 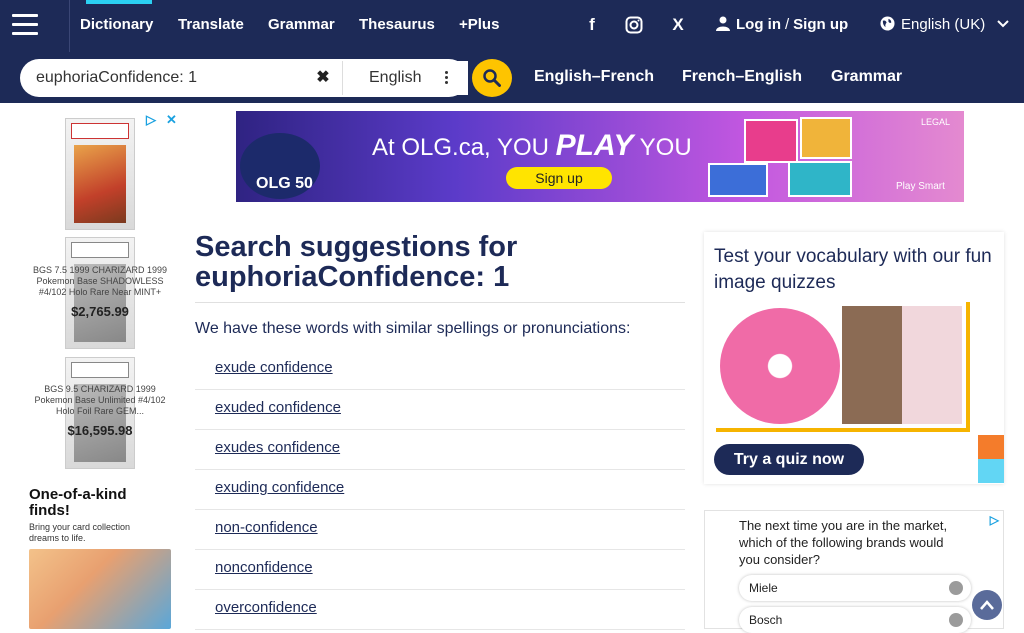 I want to click on suggestion-link: nonconfidence, so click(x=264, y=567).